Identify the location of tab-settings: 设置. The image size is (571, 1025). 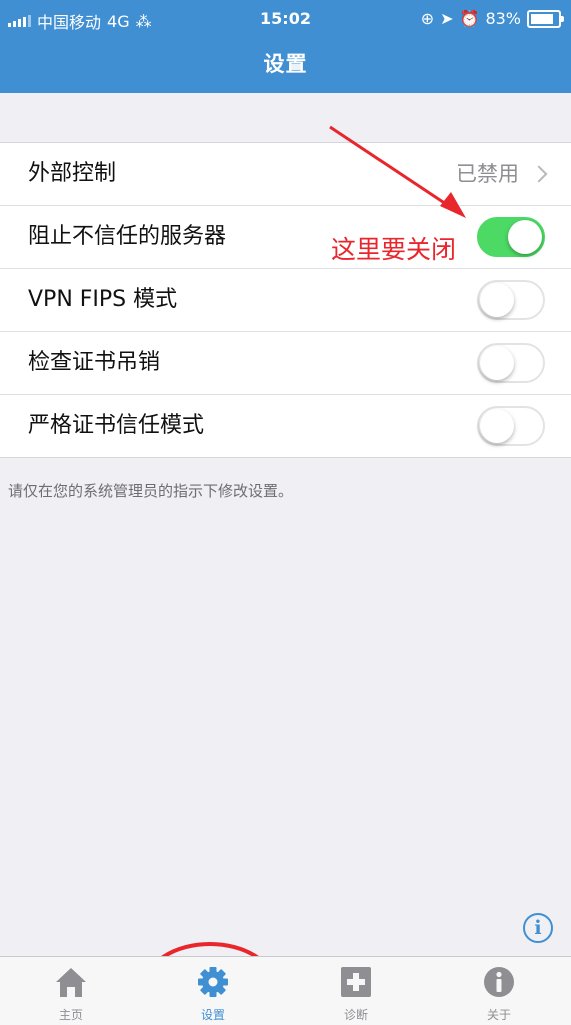
(213, 991).